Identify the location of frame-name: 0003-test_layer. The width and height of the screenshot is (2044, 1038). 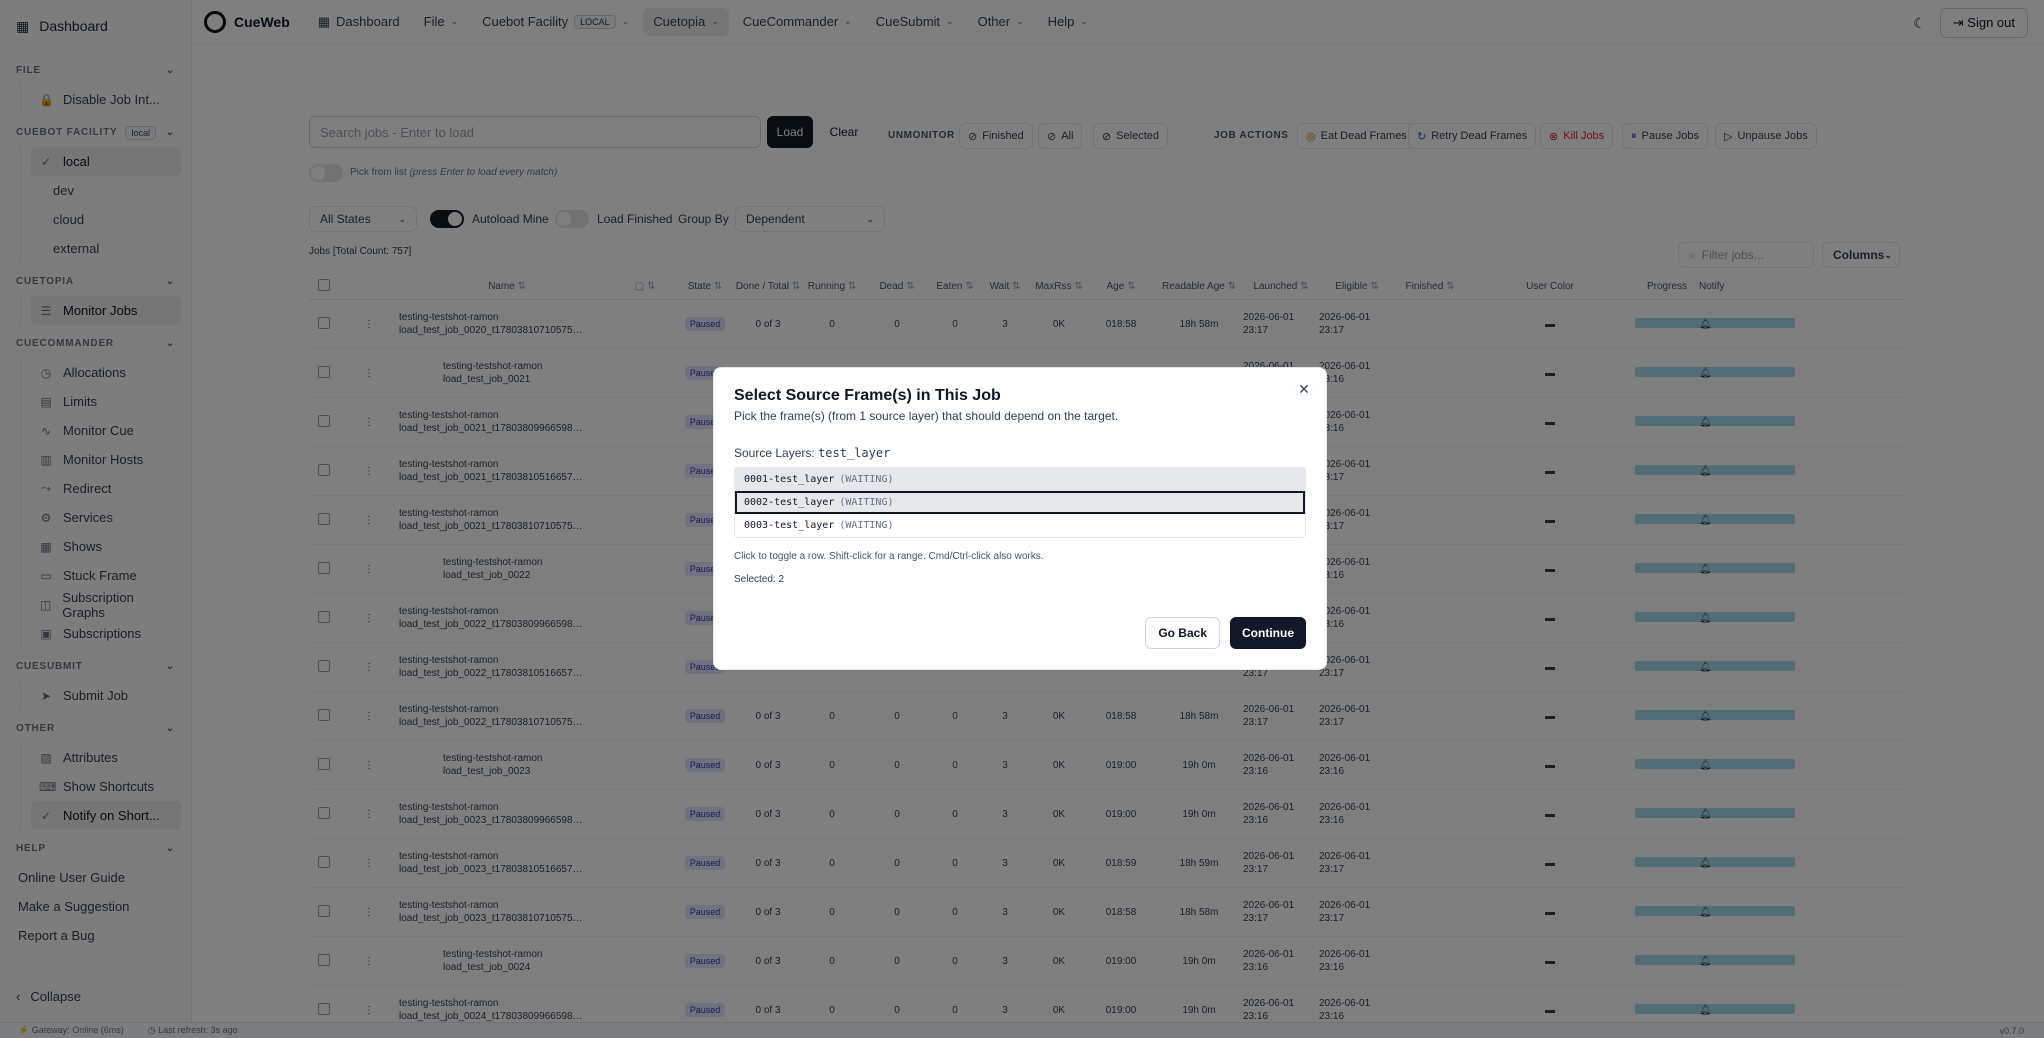
(789, 525).